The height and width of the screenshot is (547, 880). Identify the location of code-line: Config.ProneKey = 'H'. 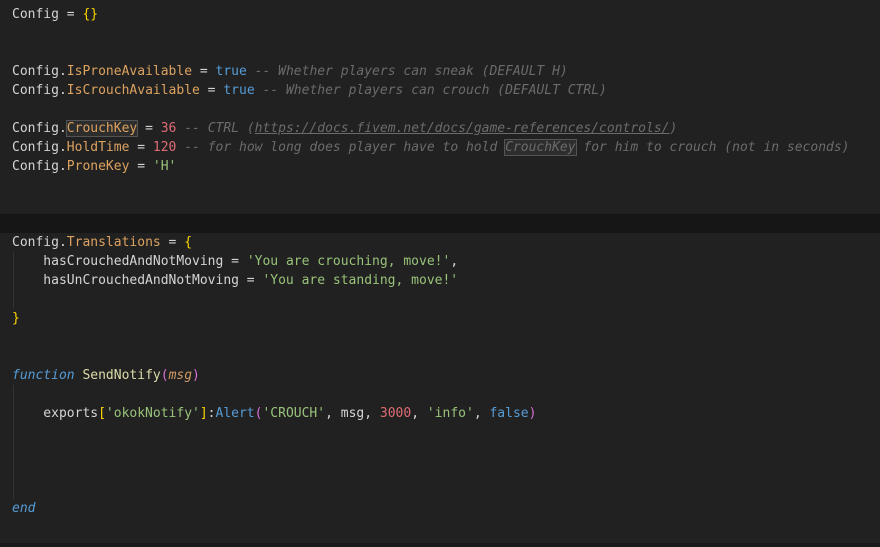
(440, 166).